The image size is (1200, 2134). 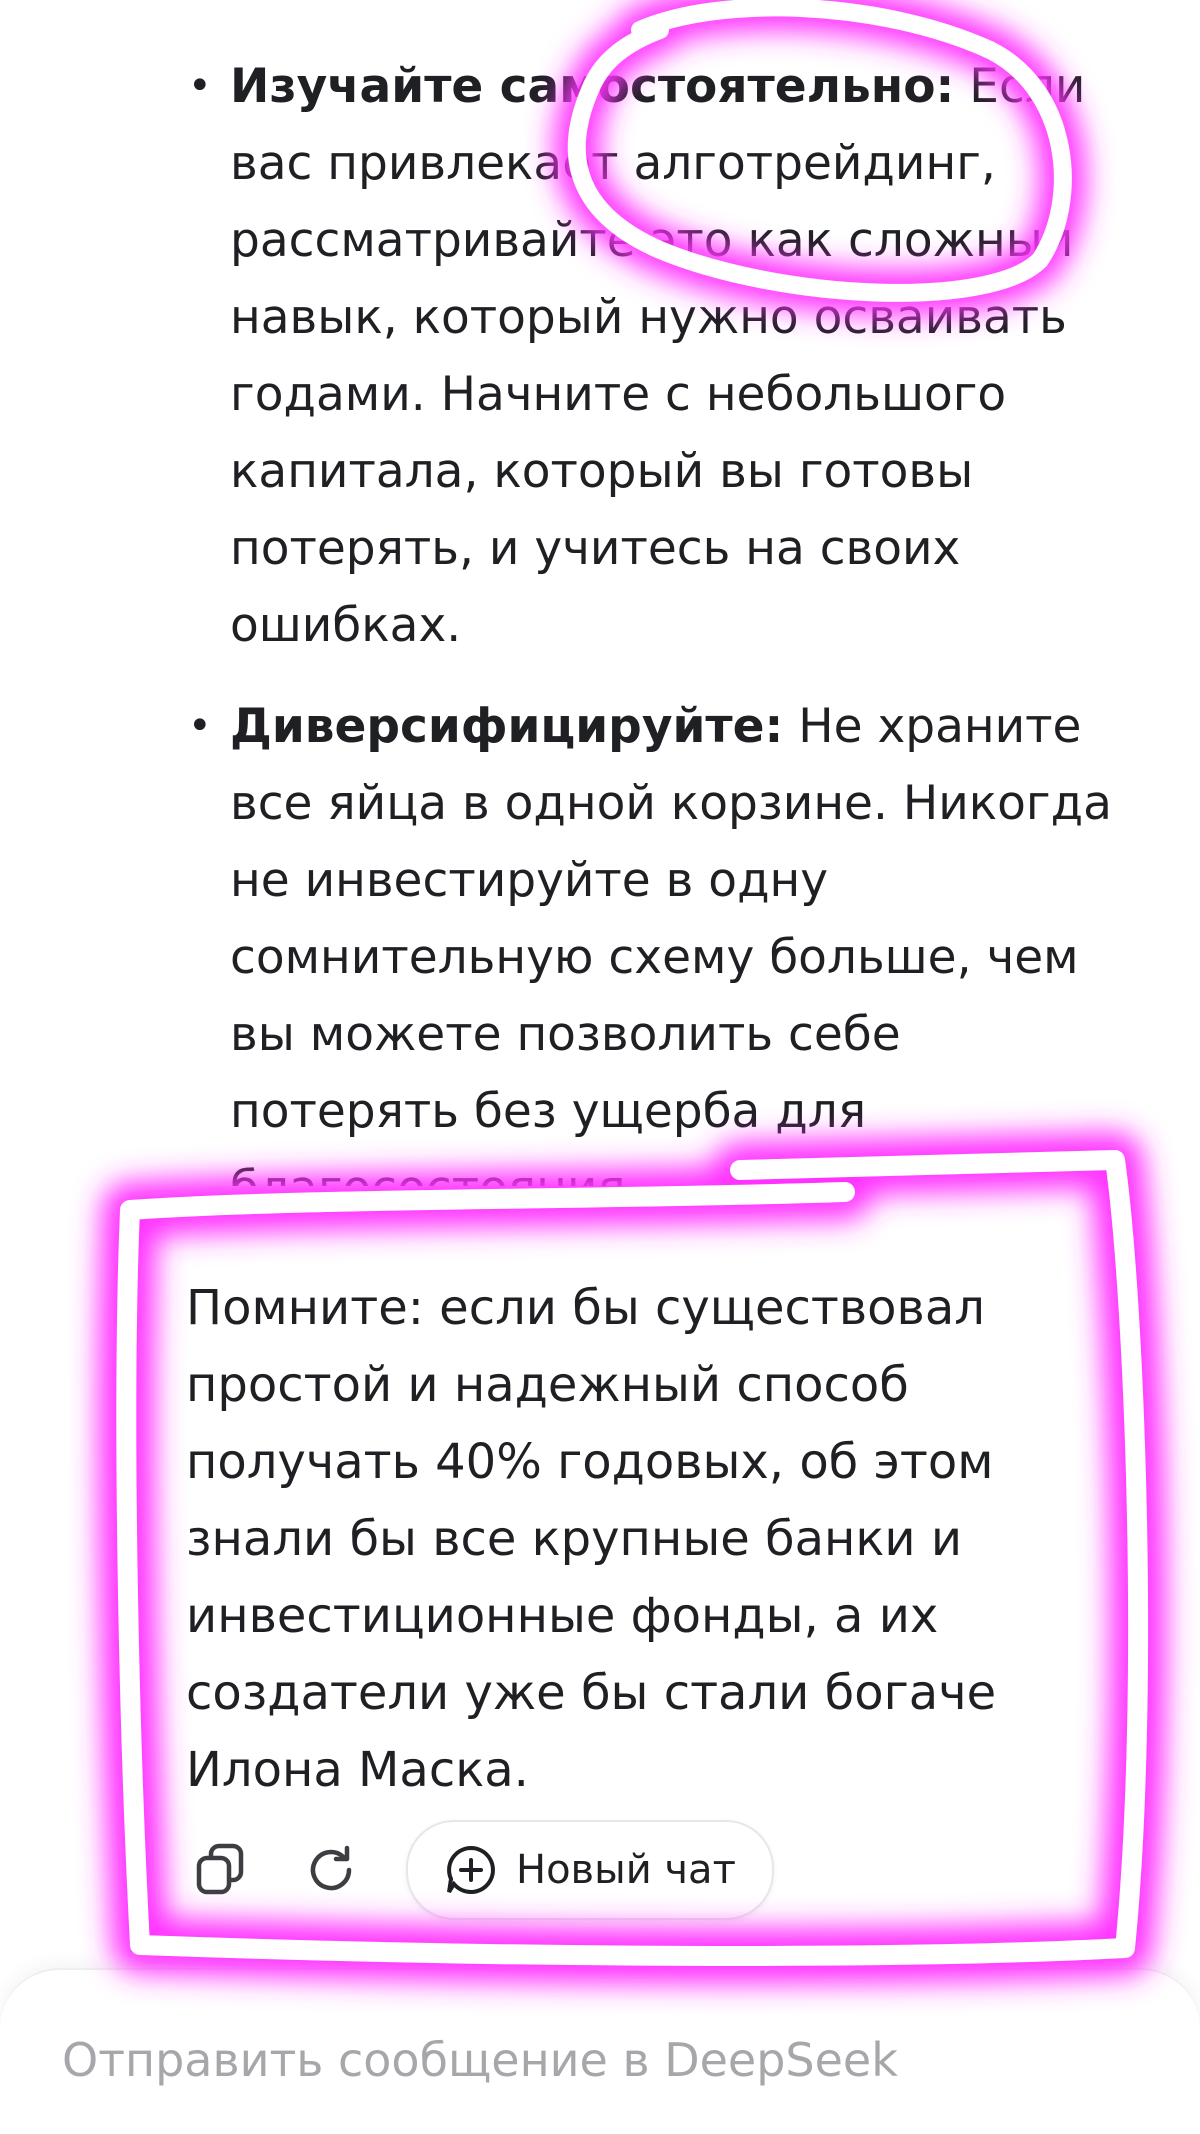 I want to click on bullet-text-cut: благосостояния., so click(x=679, y=1168).